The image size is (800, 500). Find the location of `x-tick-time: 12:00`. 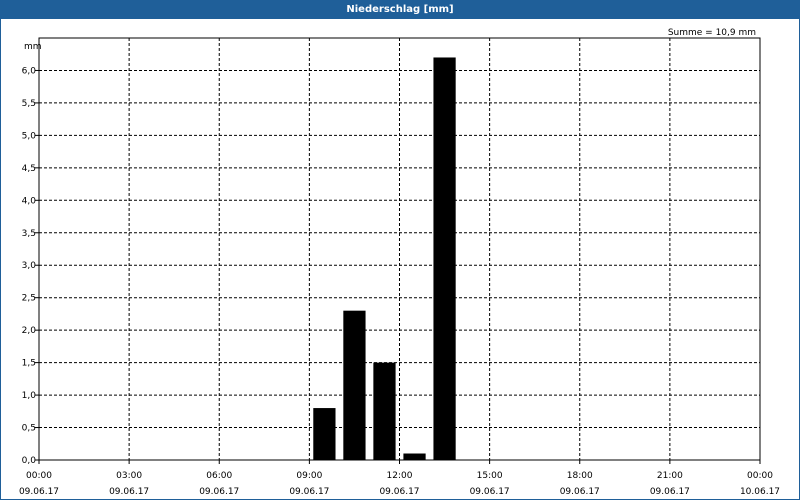

x-tick-time: 12:00 is located at coordinates (400, 476).